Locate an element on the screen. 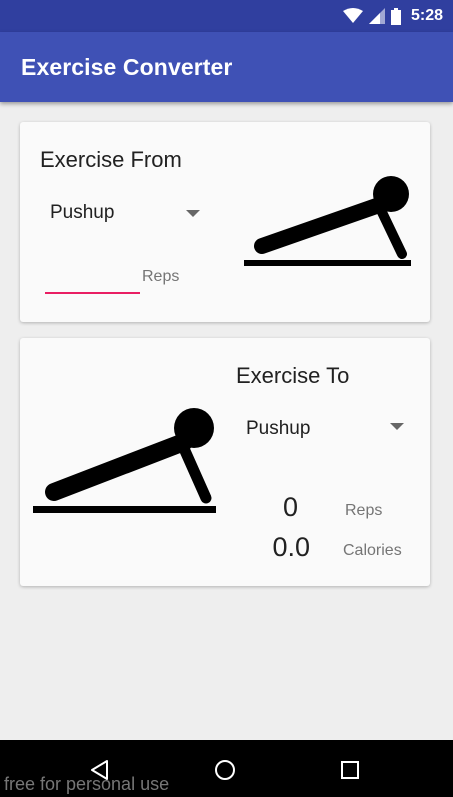  calories-result-label: Calories is located at coordinates (372, 550).